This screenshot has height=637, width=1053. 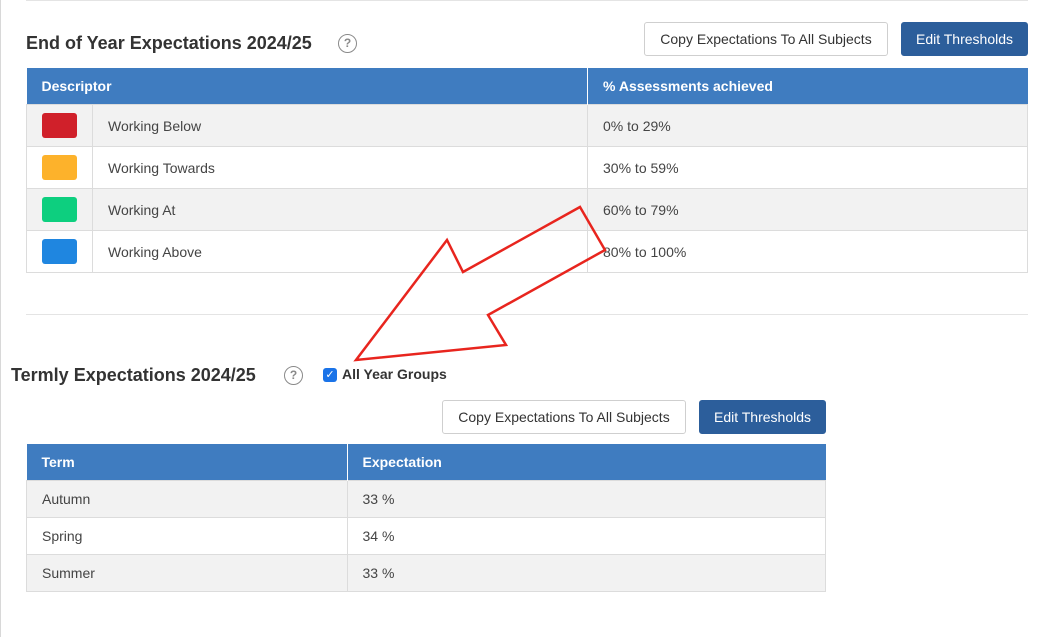 What do you see at coordinates (480, 283) in the screenshot?
I see `annotation-arrow-icon` at bounding box center [480, 283].